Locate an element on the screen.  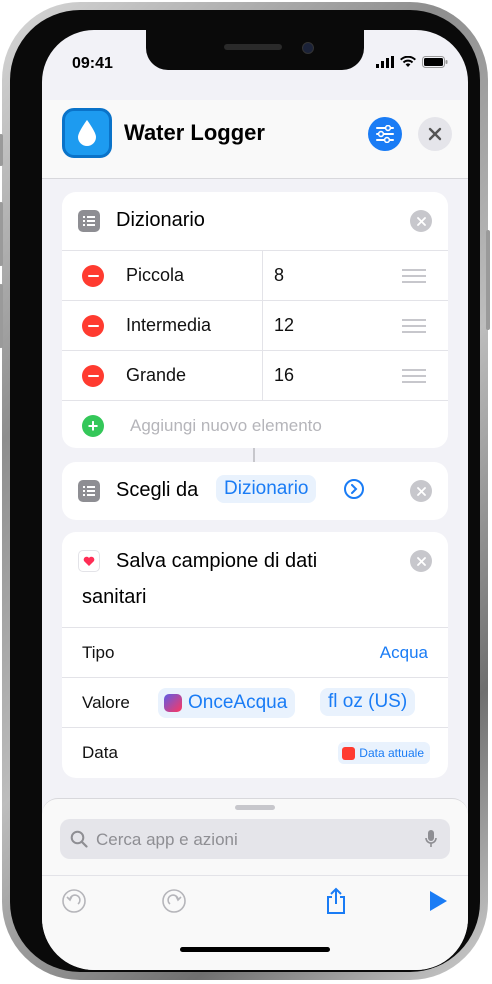
status-icons is located at coordinates (412, 62).